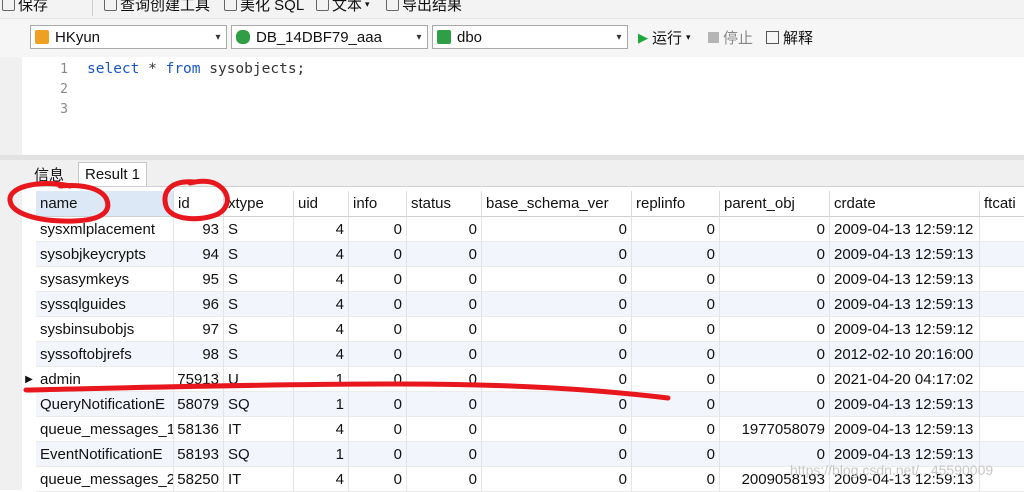 This screenshot has width=1024, height=492. What do you see at coordinates (264, 7) in the screenshot?
I see `beautify-sql-button: 美化 SQL` at bounding box center [264, 7].